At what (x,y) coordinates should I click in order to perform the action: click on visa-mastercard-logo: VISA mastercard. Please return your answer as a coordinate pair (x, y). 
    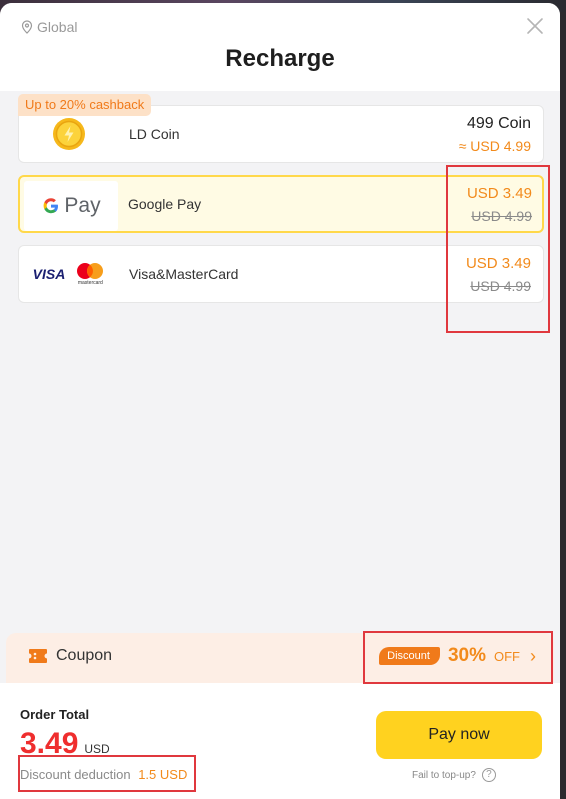
    Looking at the image, I should click on (69, 274).